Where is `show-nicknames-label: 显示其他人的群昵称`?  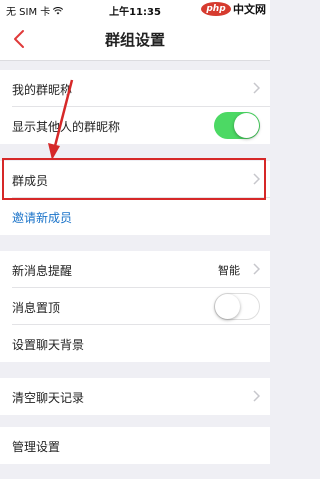
show-nicknames-label: 显示其他人的群昵称 is located at coordinates (66, 127).